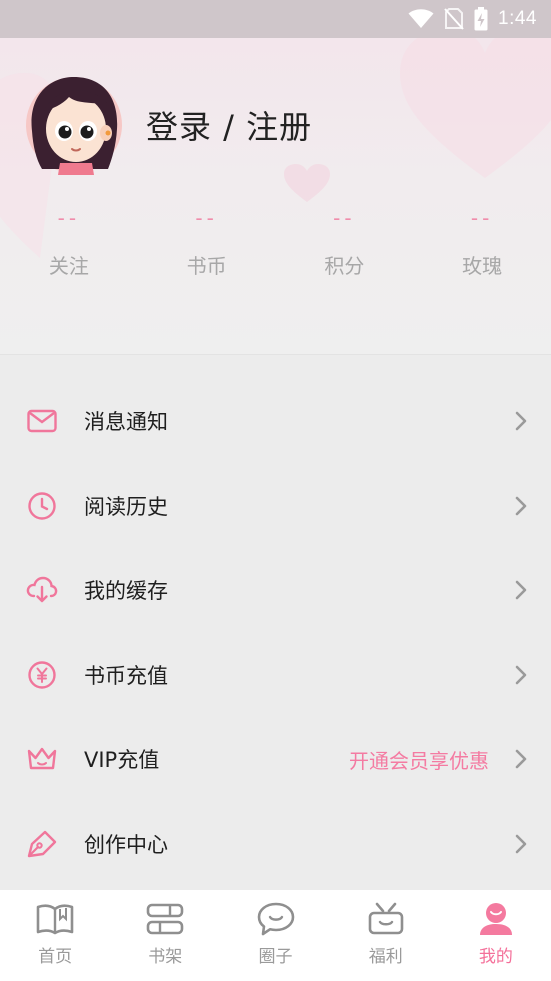 The height and width of the screenshot is (981, 551). What do you see at coordinates (126, 675) in the screenshot?
I see `menu-item-label: 书币充值` at bounding box center [126, 675].